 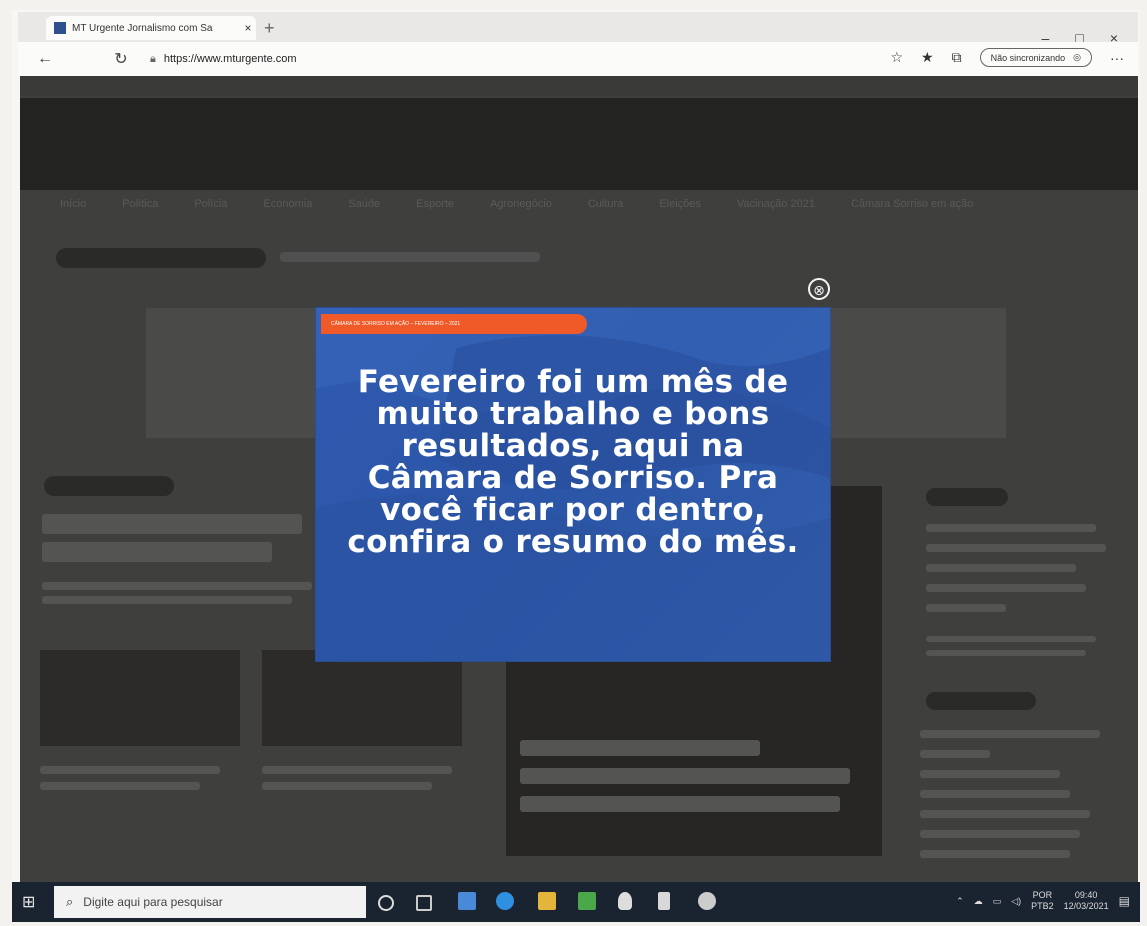 I want to click on site-menu-item: Política, so click(x=140, y=204).